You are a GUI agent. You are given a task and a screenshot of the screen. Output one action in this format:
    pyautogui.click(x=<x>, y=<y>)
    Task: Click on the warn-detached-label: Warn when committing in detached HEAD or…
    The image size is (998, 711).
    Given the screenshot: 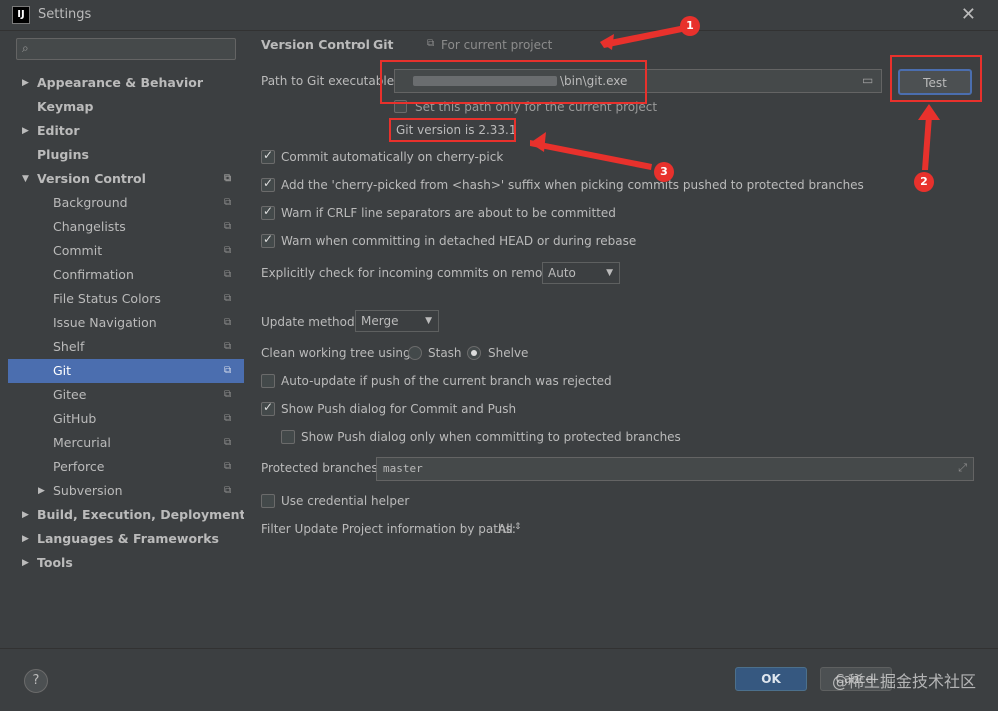 What is the action you would take?
    pyautogui.click(x=459, y=241)
    